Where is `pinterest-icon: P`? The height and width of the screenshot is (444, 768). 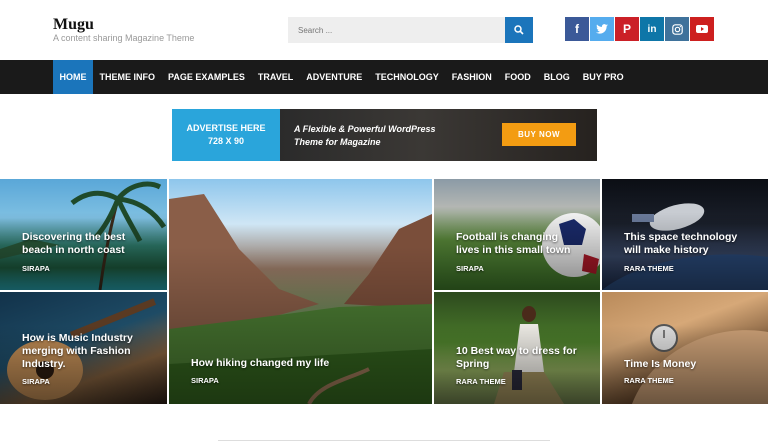
pinterest-icon: P is located at coordinates (627, 29).